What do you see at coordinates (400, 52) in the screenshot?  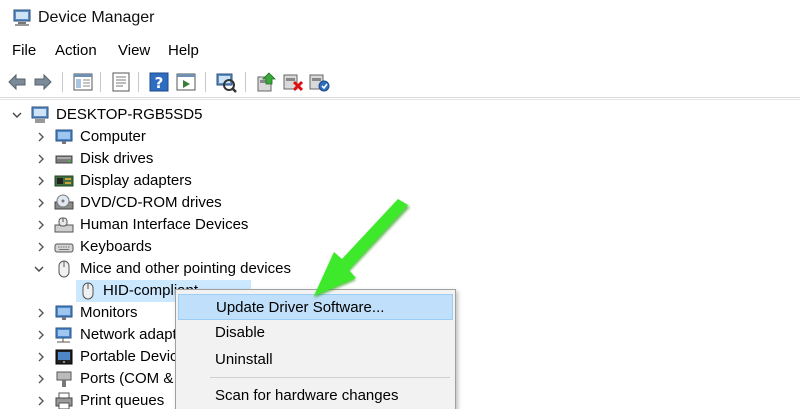 I see `menu-bar: File Action View Help` at bounding box center [400, 52].